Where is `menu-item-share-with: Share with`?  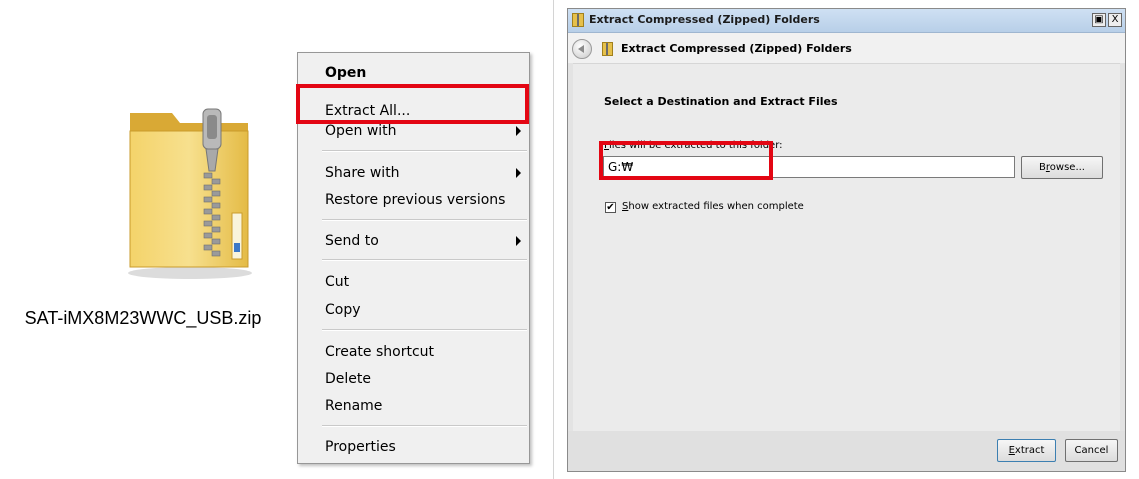 menu-item-share-with: Share with is located at coordinates (362, 173).